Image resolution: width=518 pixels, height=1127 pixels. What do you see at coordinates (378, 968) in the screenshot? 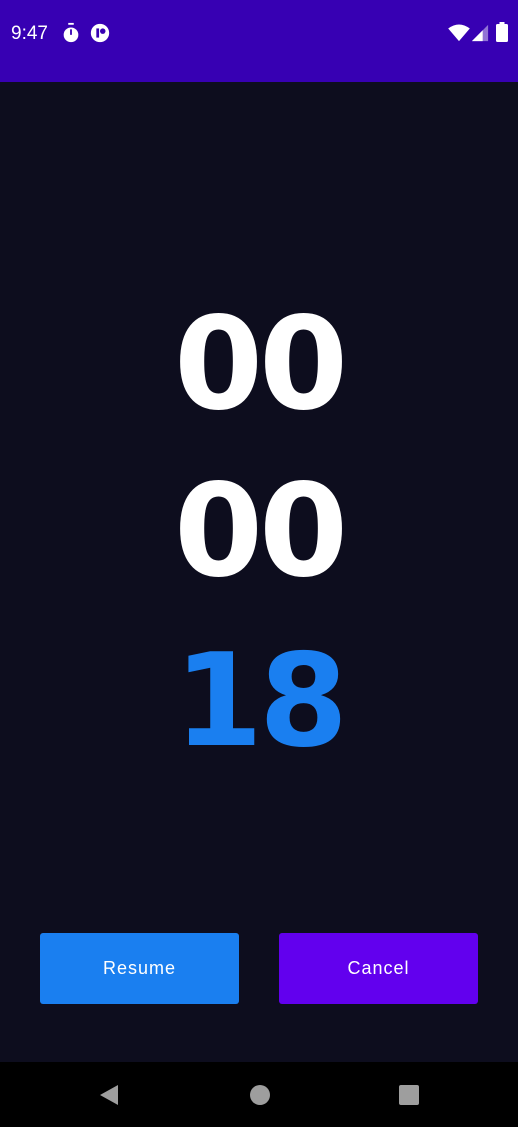
I see `cancel-button: Cancel` at bounding box center [378, 968].